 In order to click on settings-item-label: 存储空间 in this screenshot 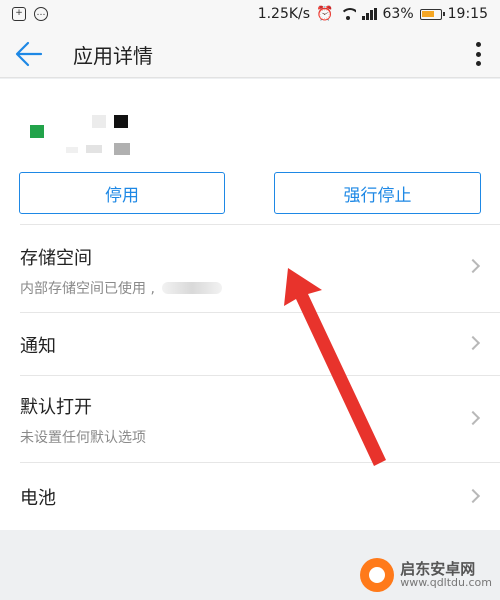, I will do `click(56, 258)`.